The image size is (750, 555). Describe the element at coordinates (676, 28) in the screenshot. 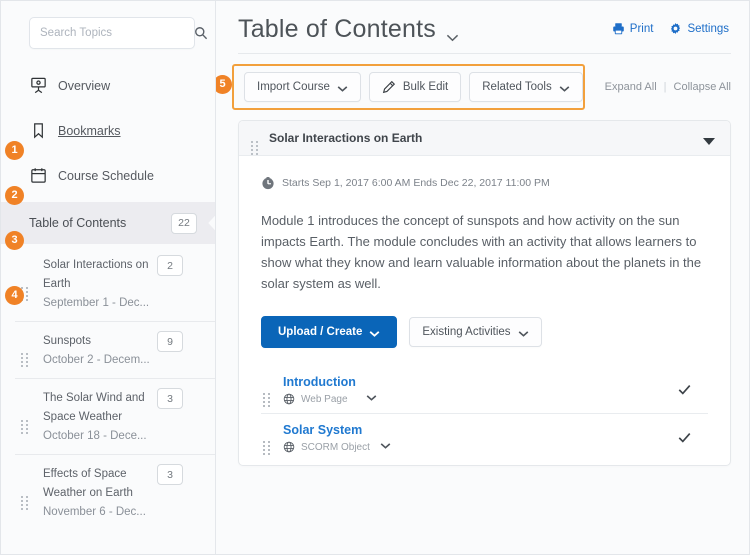

I see `gear-icon` at that location.